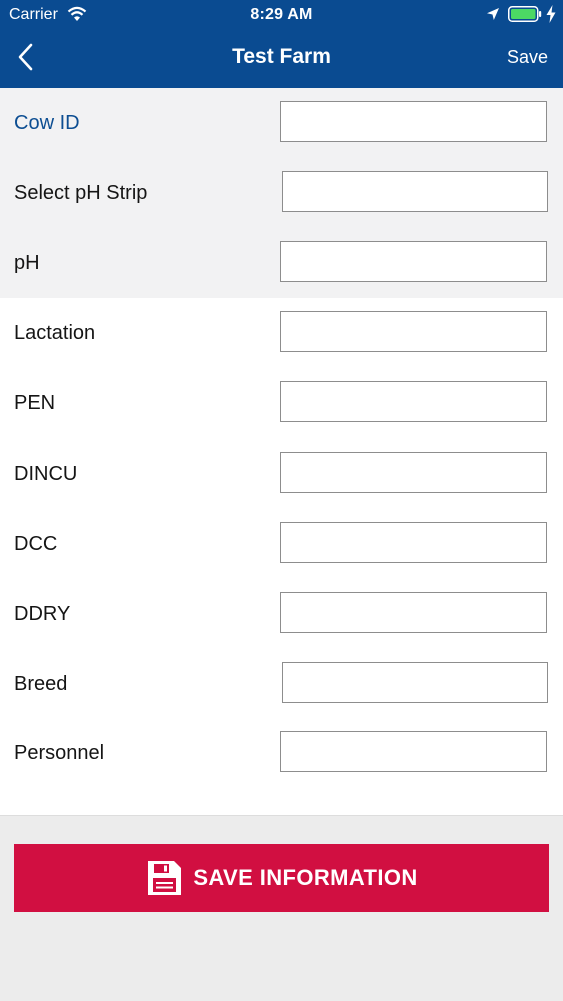 The image size is (563, 1001). I want to click on dincu-label: DINCU, so click(46, 474).